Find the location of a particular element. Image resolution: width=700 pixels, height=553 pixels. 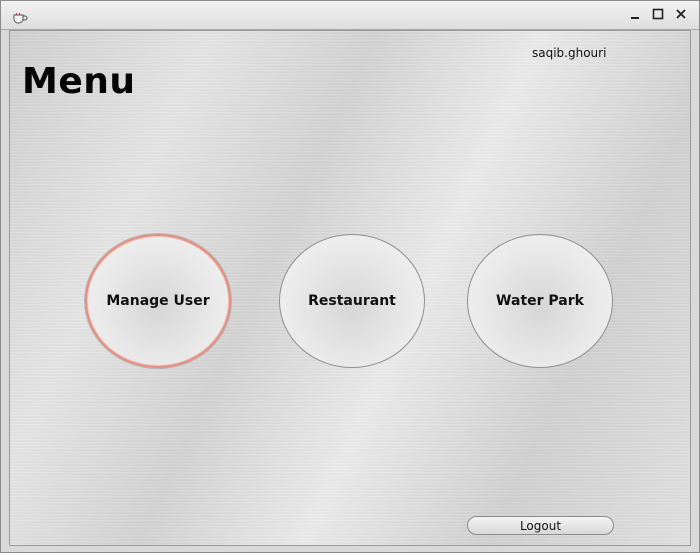

restaurant-button: Restaurant is located at coordinates (352, 301).